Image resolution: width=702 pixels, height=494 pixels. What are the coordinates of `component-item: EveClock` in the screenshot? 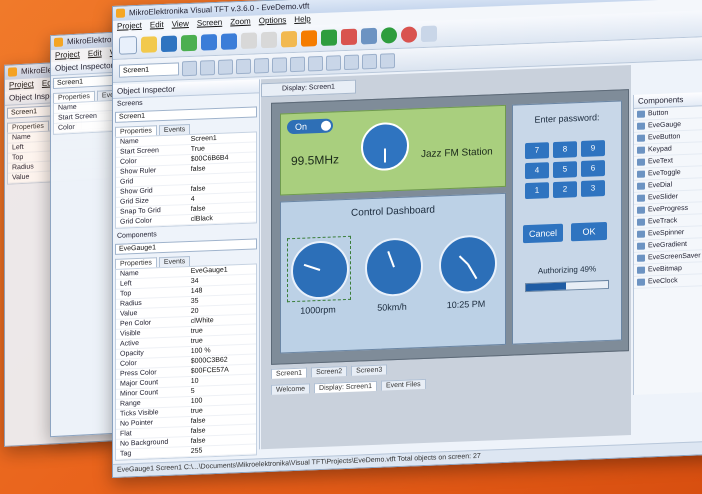 It's located at (668, 281).